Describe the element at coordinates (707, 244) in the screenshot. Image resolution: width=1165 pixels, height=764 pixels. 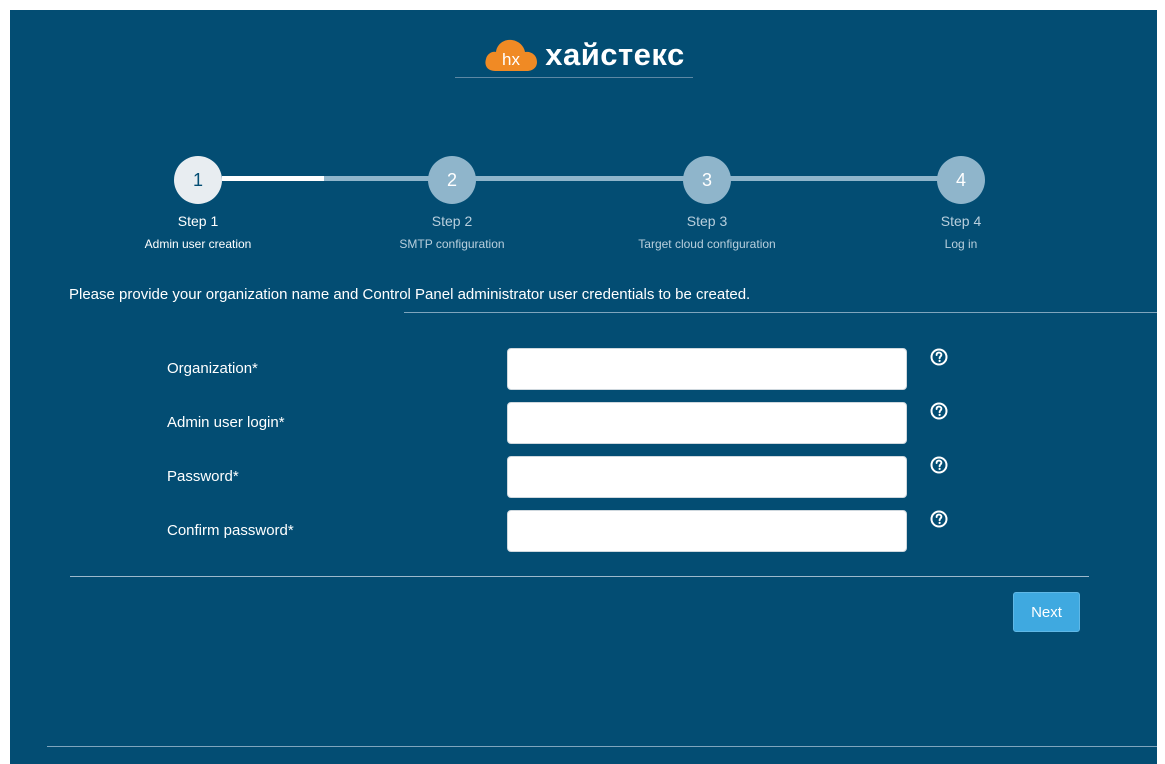
I see `step-3-subtitle: Target cloud configuration` at that location.